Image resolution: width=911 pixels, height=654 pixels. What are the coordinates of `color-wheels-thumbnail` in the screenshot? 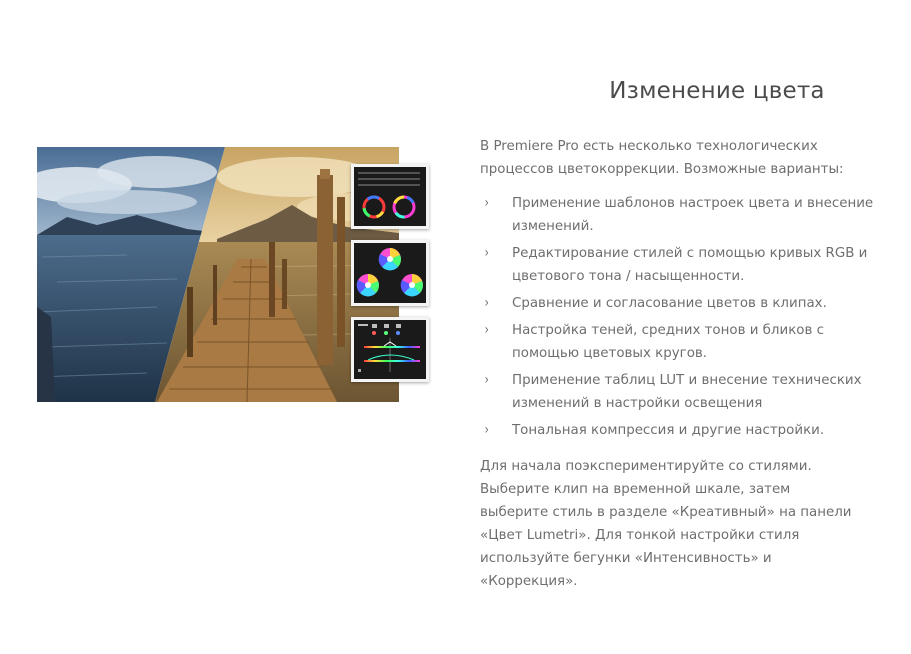 It's located at (390, 273).